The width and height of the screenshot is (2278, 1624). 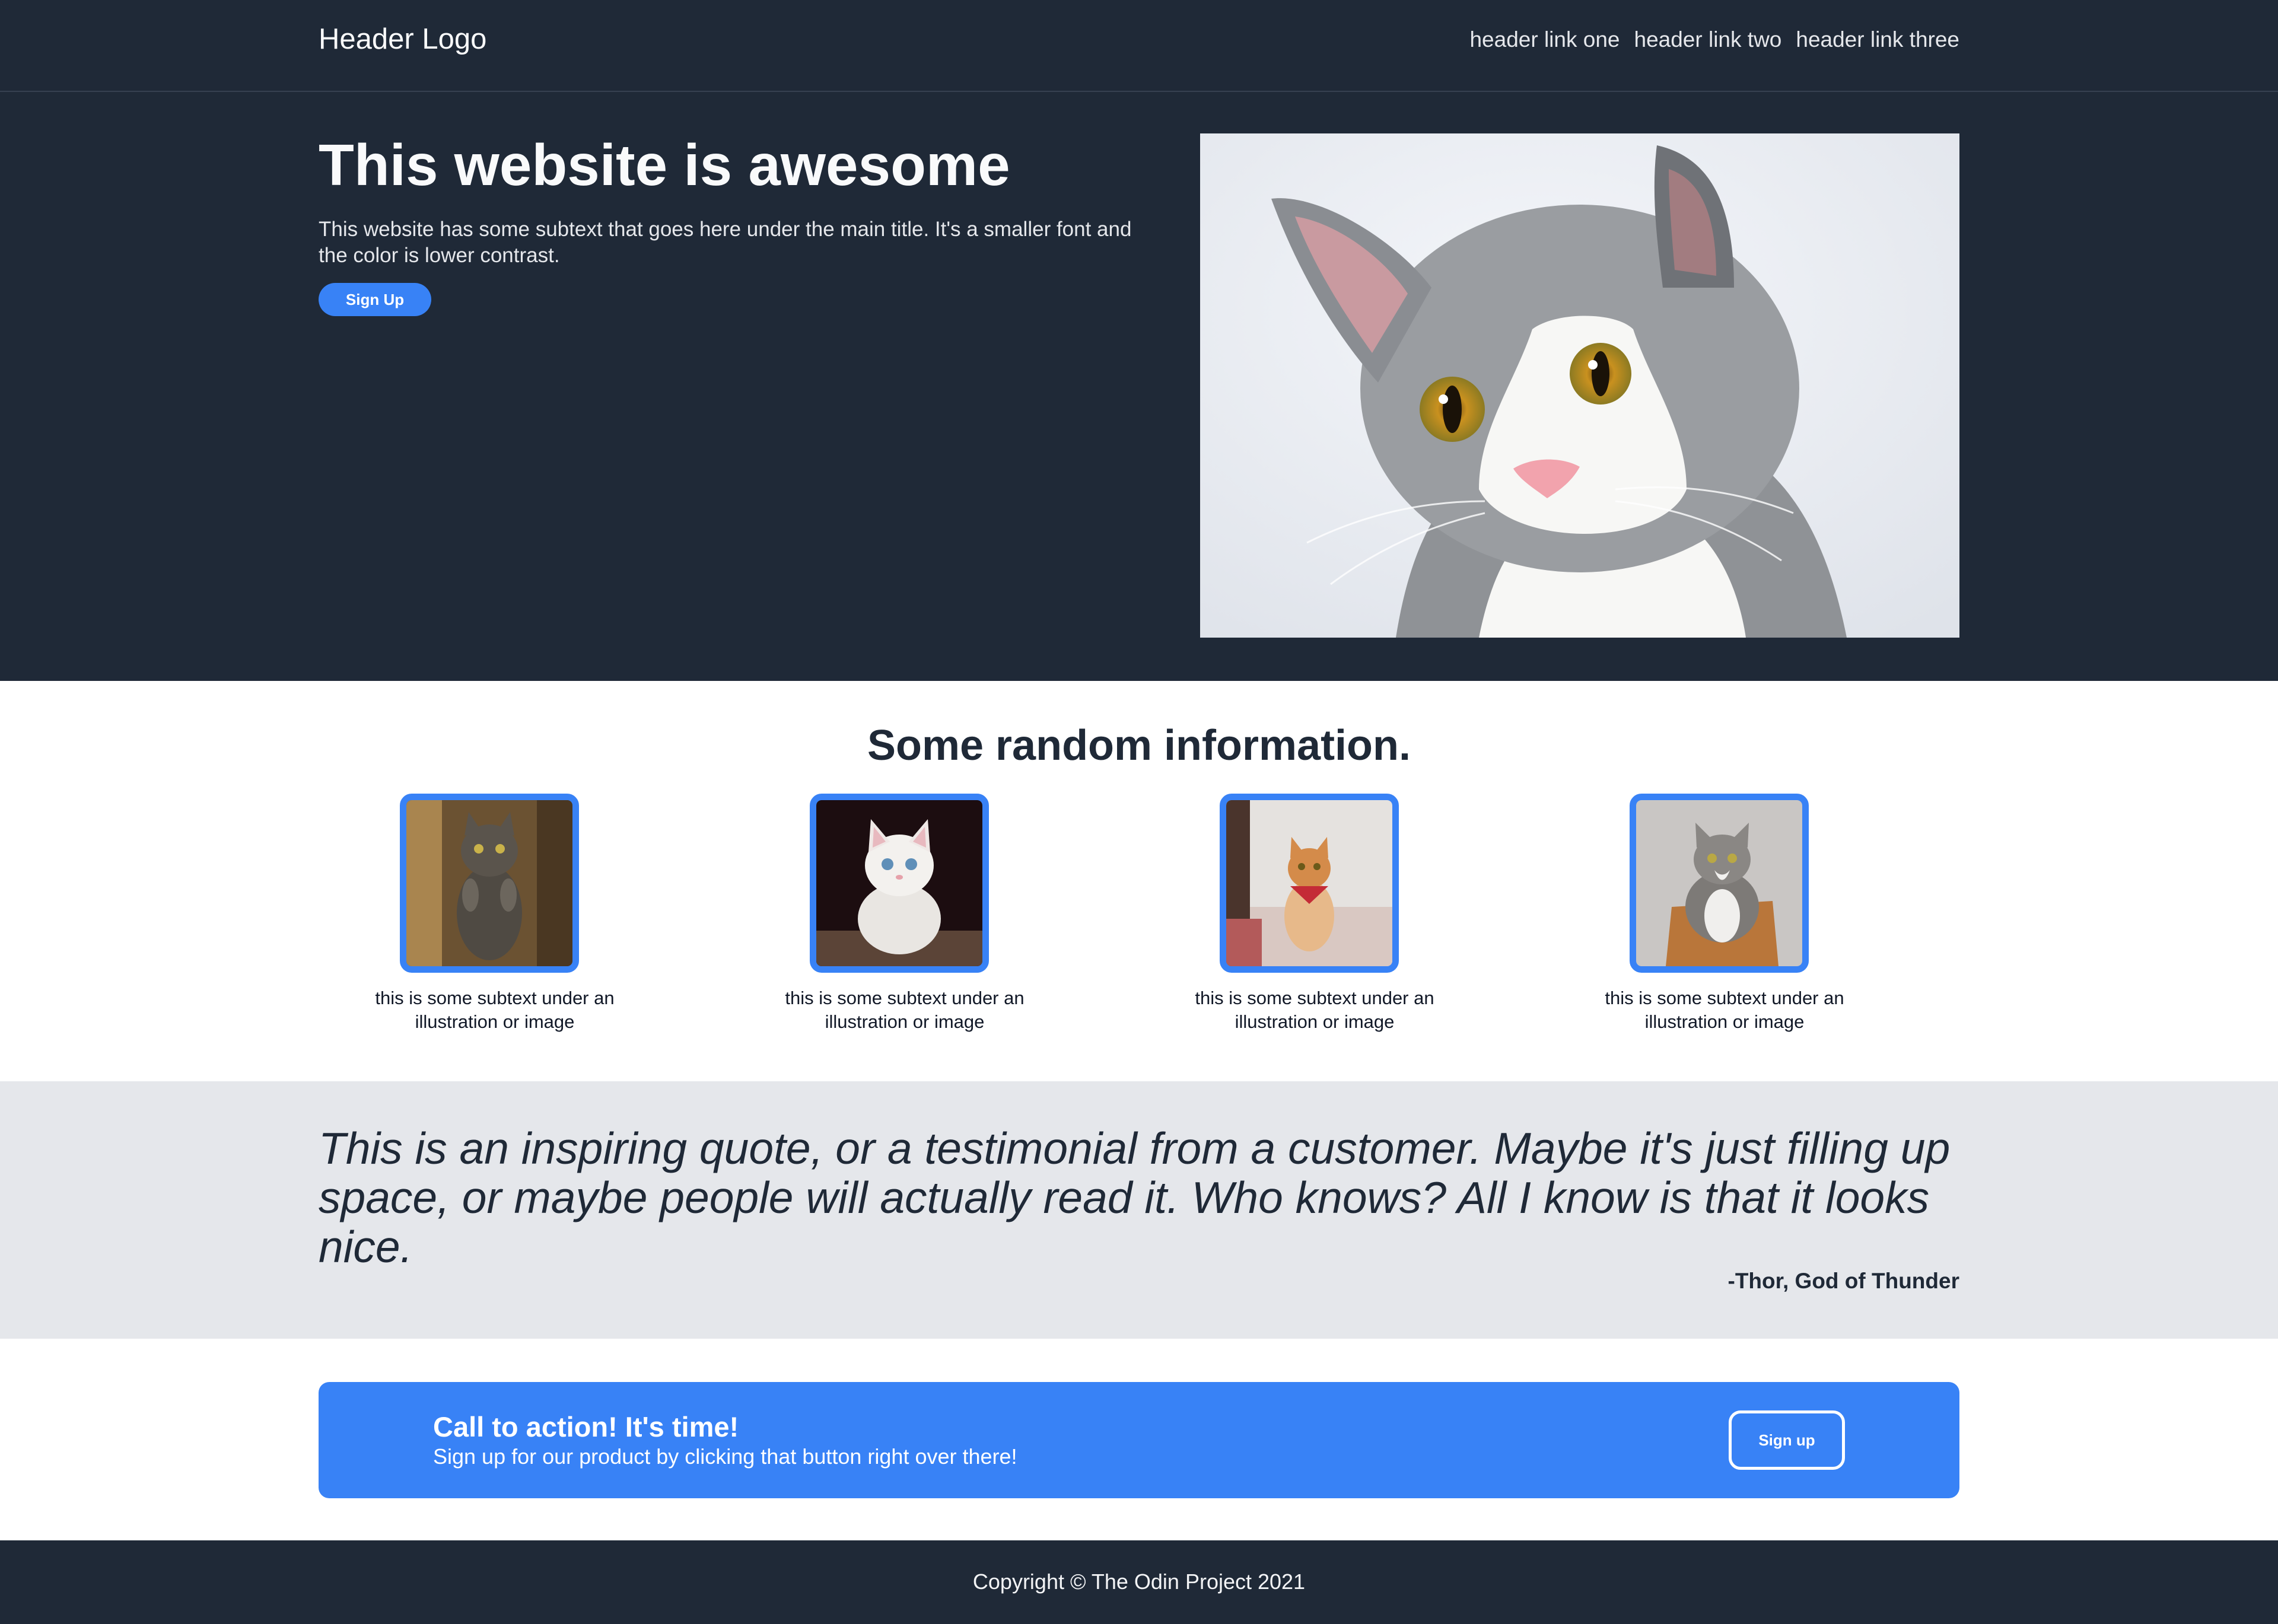 I want to click on ginger-cat-bandana-photo-icon, so click(x=1309, y=883).